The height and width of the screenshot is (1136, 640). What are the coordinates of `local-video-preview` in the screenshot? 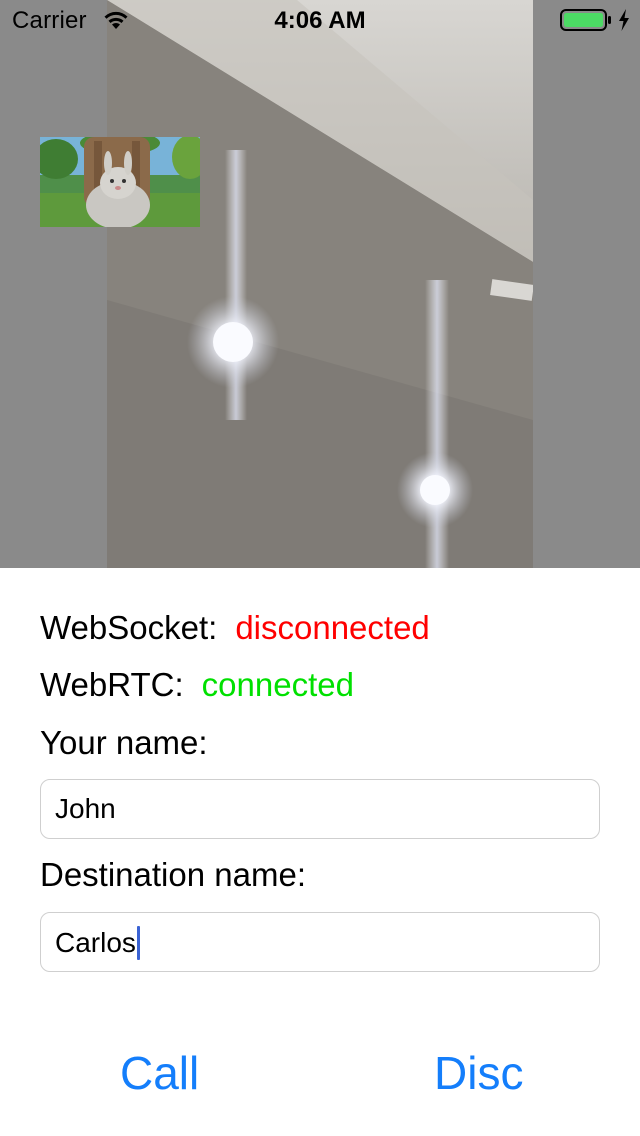 It's located at (120, 182).